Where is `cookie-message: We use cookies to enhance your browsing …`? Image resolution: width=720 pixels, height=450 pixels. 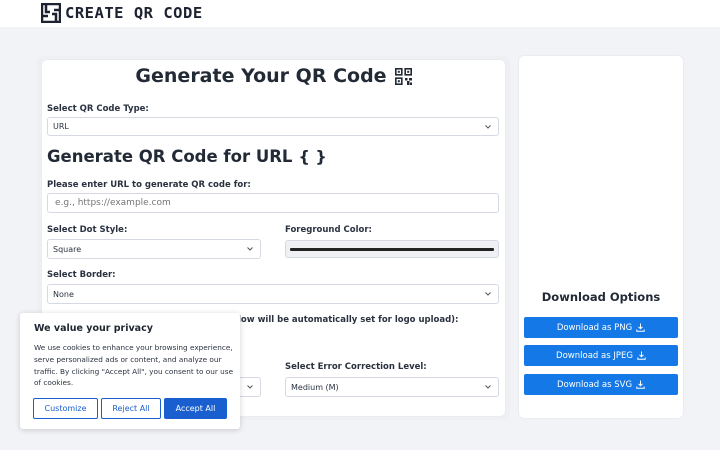
cookie-message: We use cookies to enhance your browsing … is located at coordinates (134, 365).